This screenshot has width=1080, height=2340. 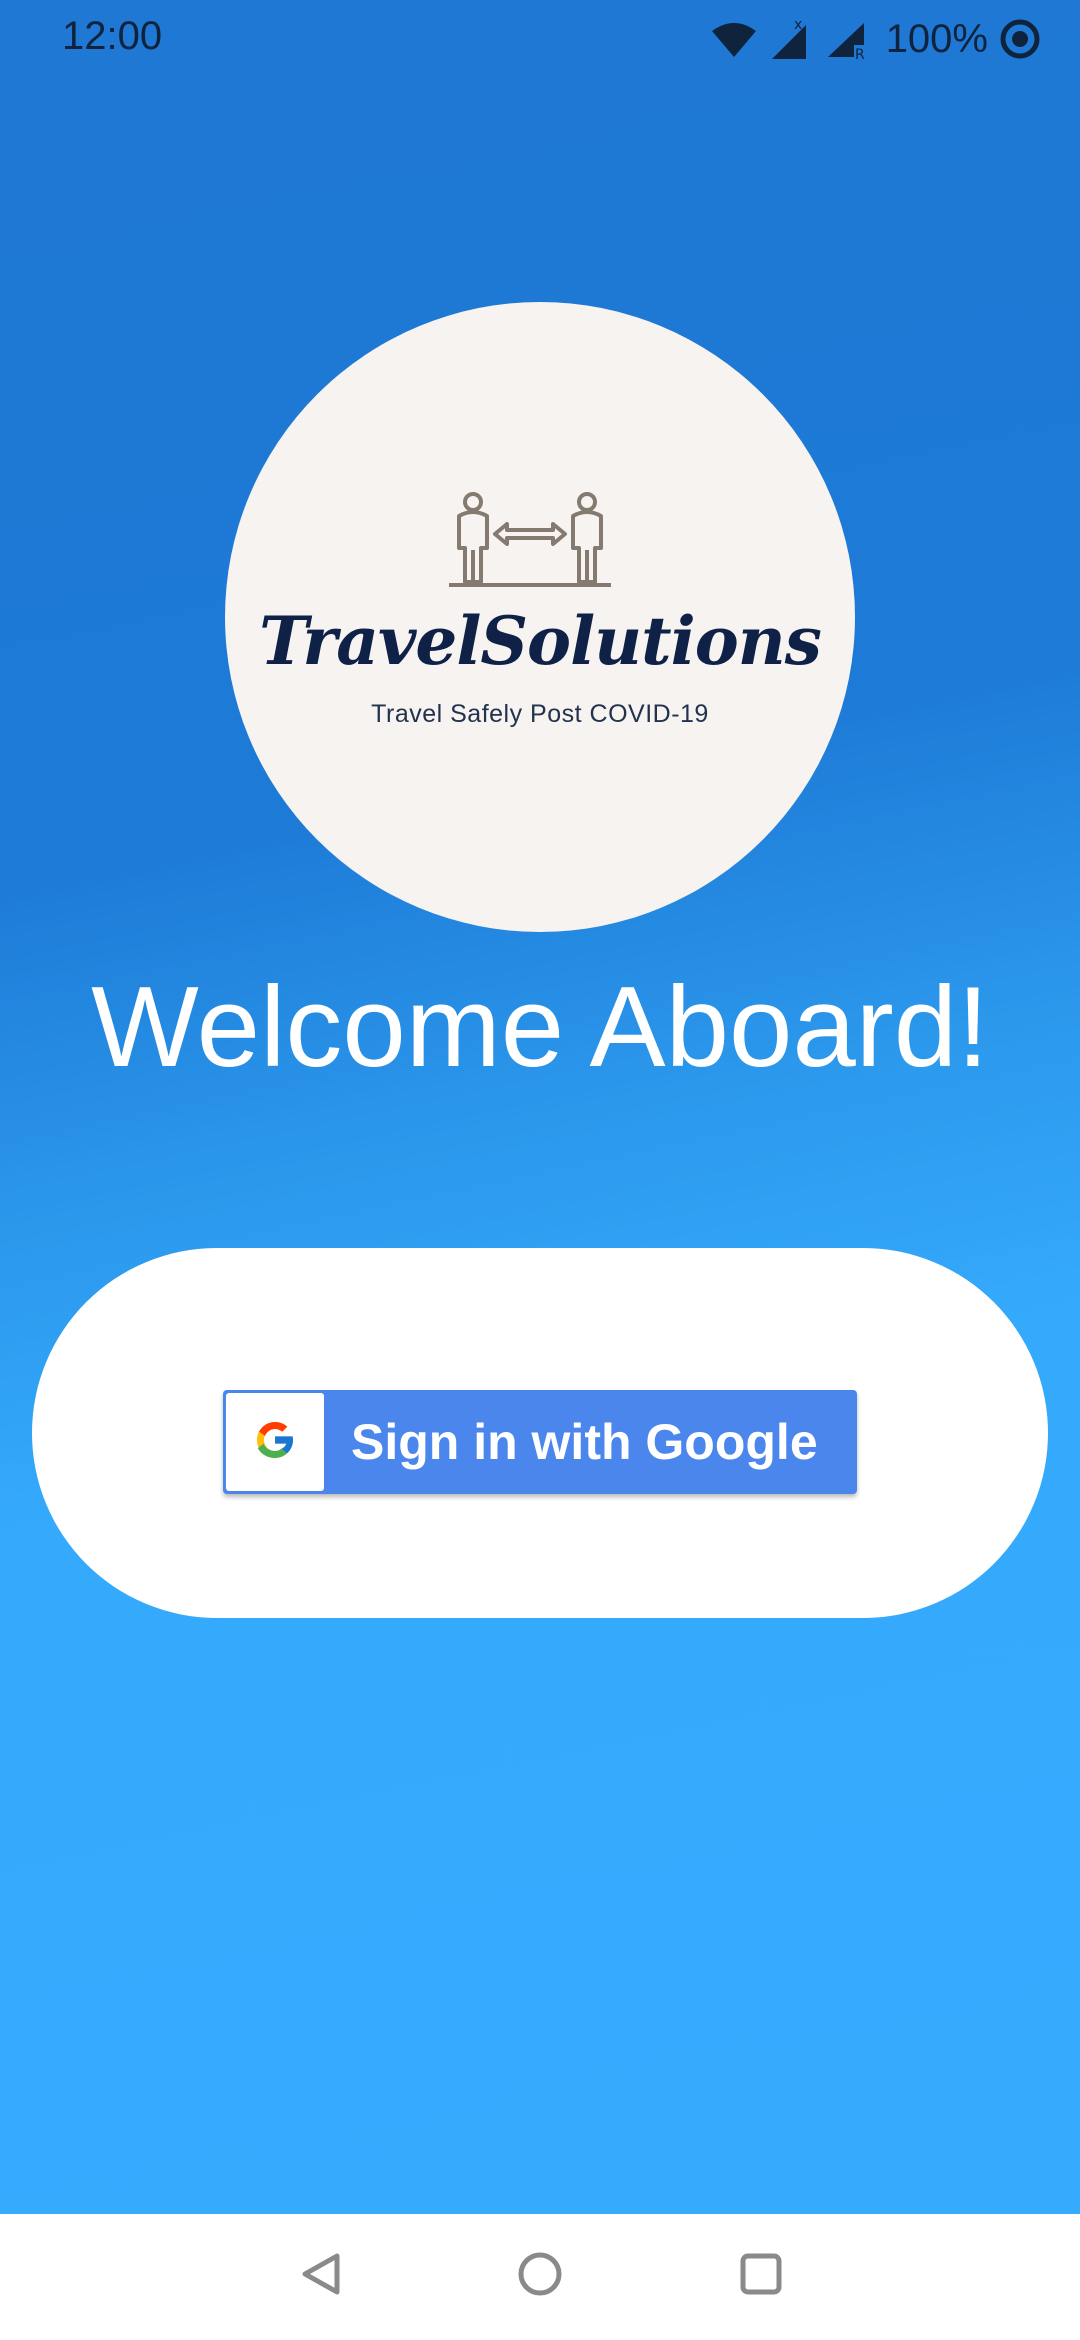 What do you see at coordinates (530, 542) in the screenshot?
I see `social-distancing-figures-icon` at bounding box center [530, 542].